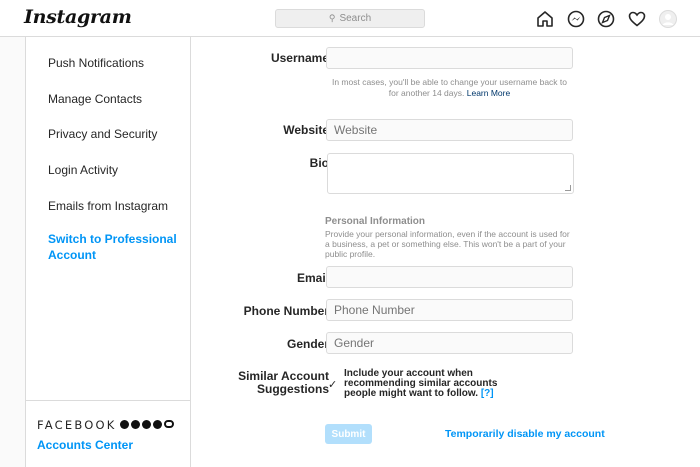 The width and height of the screenshot is (700, 467). What do you see at coordinates (545, 19) in the screenshot?
I see `home-icon` at bounding box center [545, 19].